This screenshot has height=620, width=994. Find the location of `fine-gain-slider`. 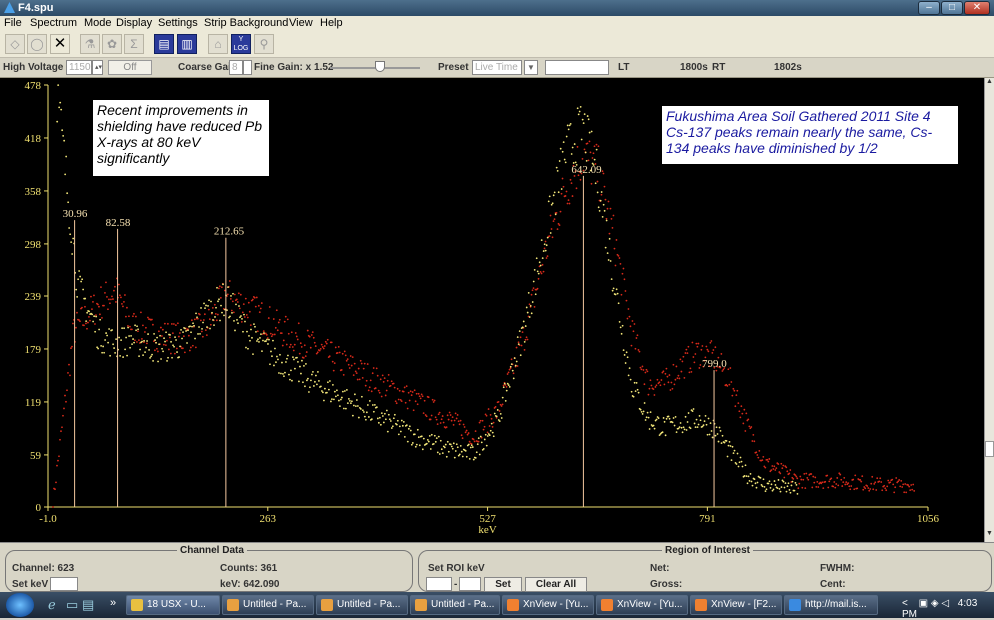

fine-gain-slider is located at coordinates (379, 66).